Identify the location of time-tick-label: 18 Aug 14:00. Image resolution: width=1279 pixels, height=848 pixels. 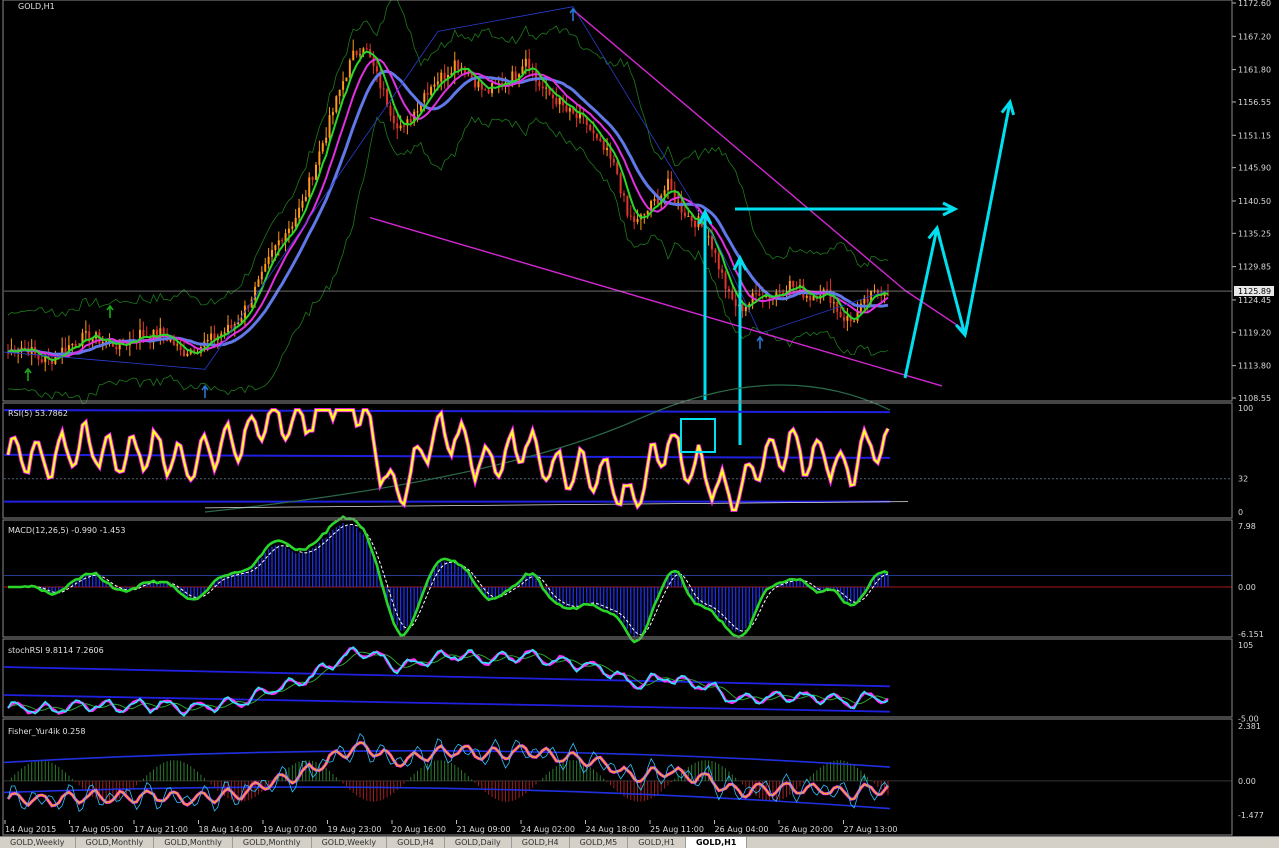
(226, 829).